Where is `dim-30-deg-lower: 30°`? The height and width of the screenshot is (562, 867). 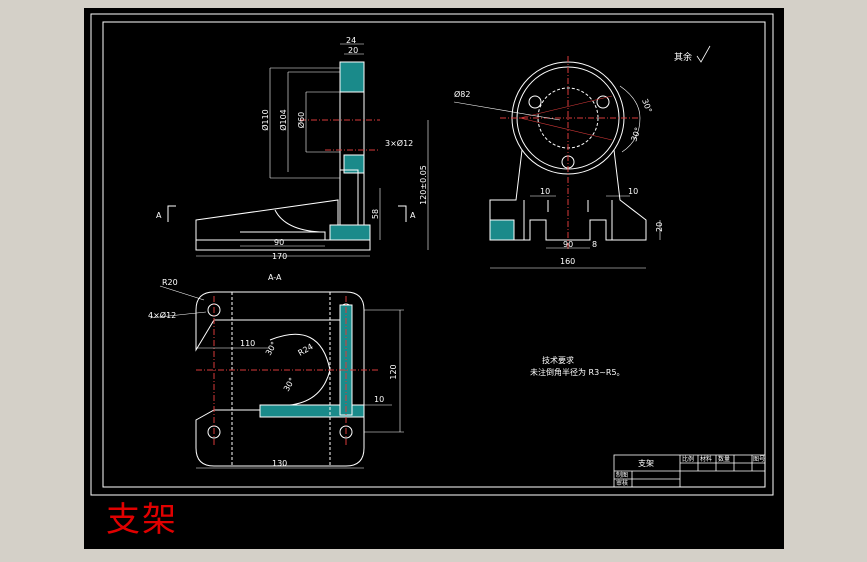
dim-30-deg-lower: 30° is located at coordinates (289, 384).